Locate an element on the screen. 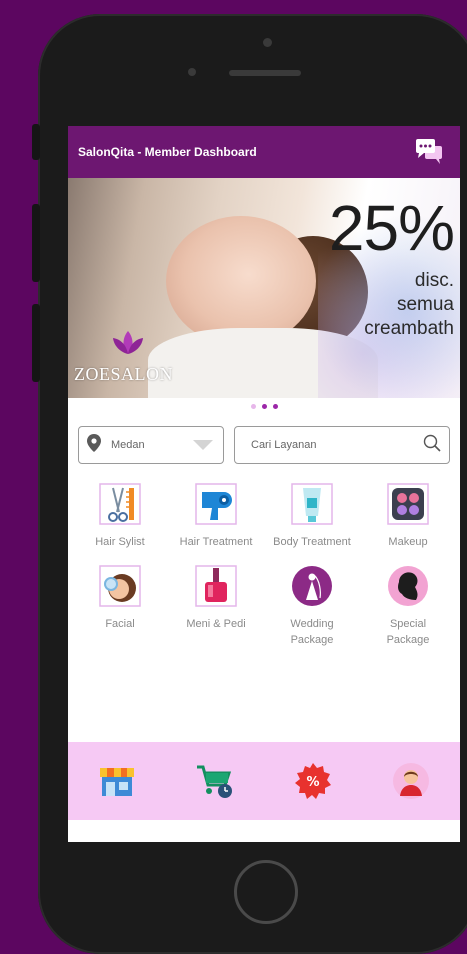 This screenshot has height=954, width=467. category-hair-treatment: Hair Treatment is located at coordinates (216, 516).